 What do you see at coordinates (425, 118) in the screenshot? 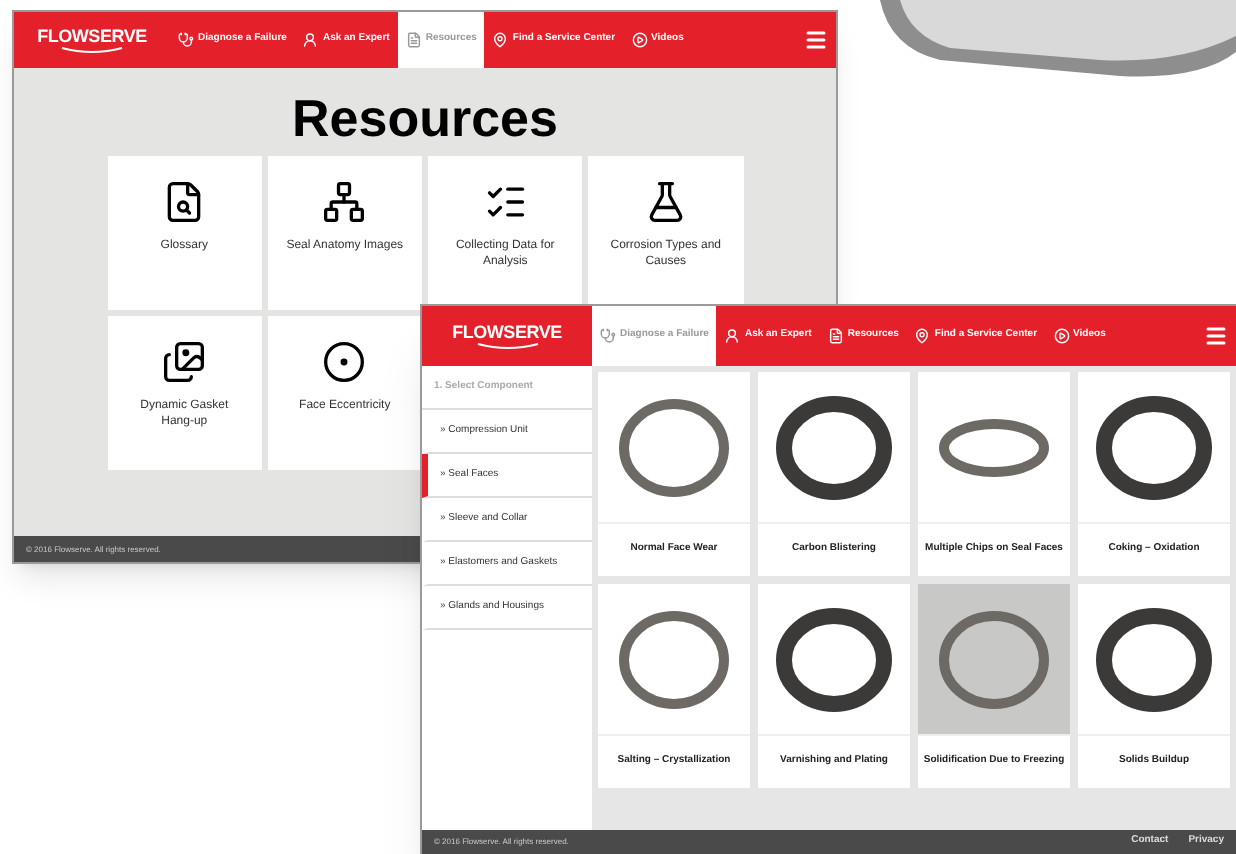
I see `page-heading: Resources` at bounding box center [425, 118].